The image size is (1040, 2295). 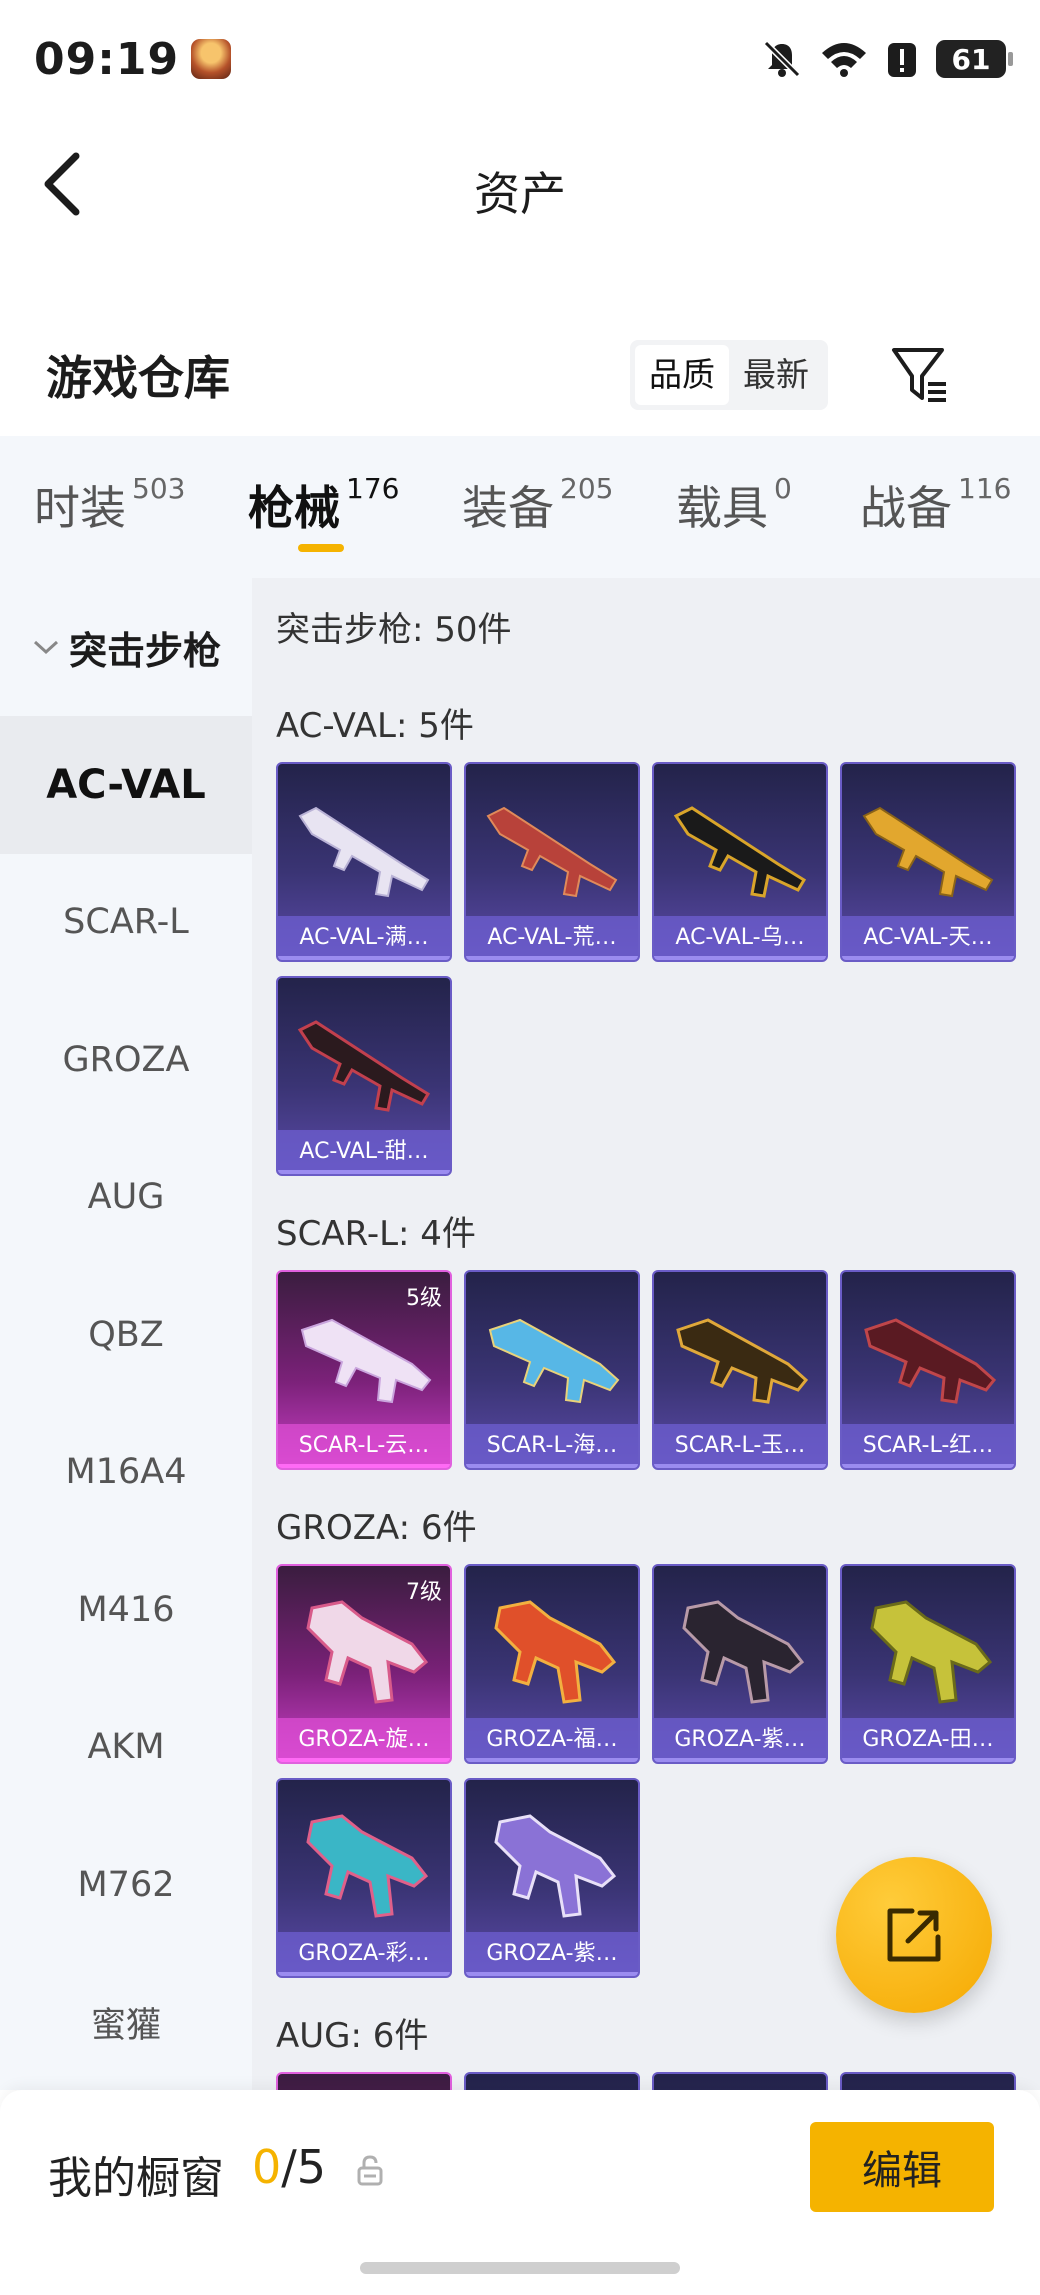 I want to click on edit-button: 编辑, so click(x=902, y=2167).